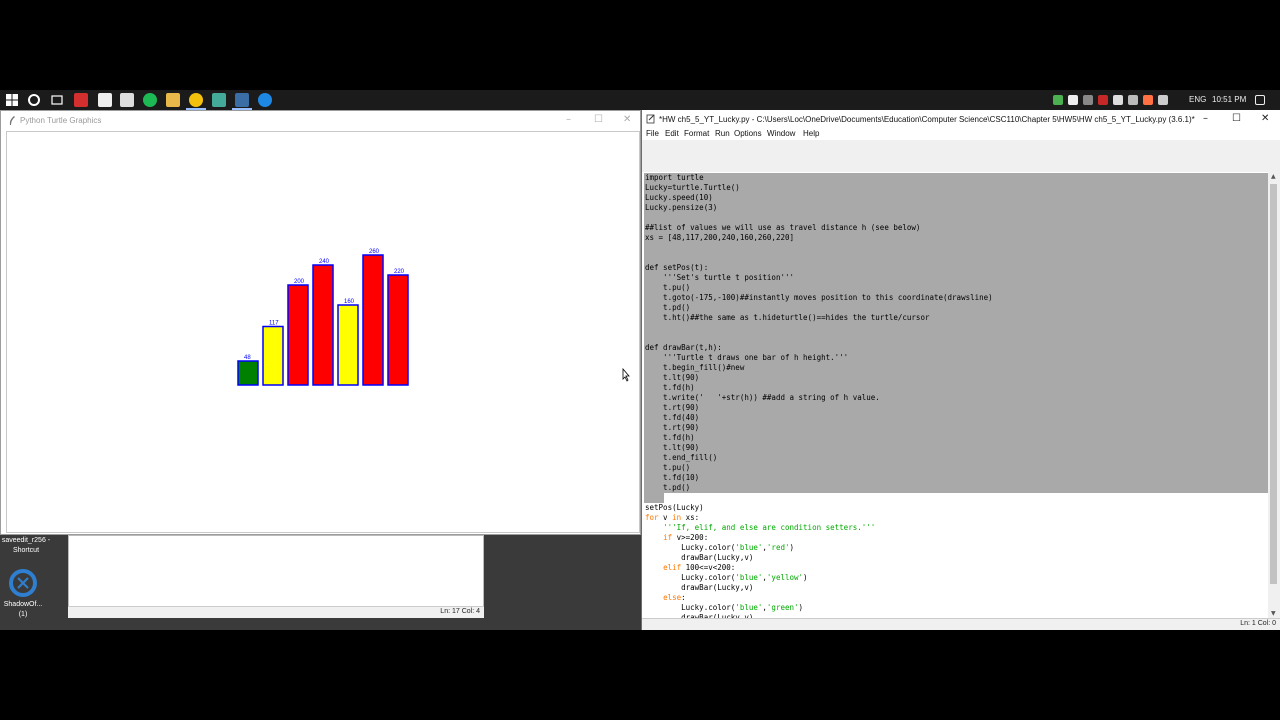 The height and width of the screenshot is (720, 1280). I want to click on acrobat-icon, so click(81, 100).